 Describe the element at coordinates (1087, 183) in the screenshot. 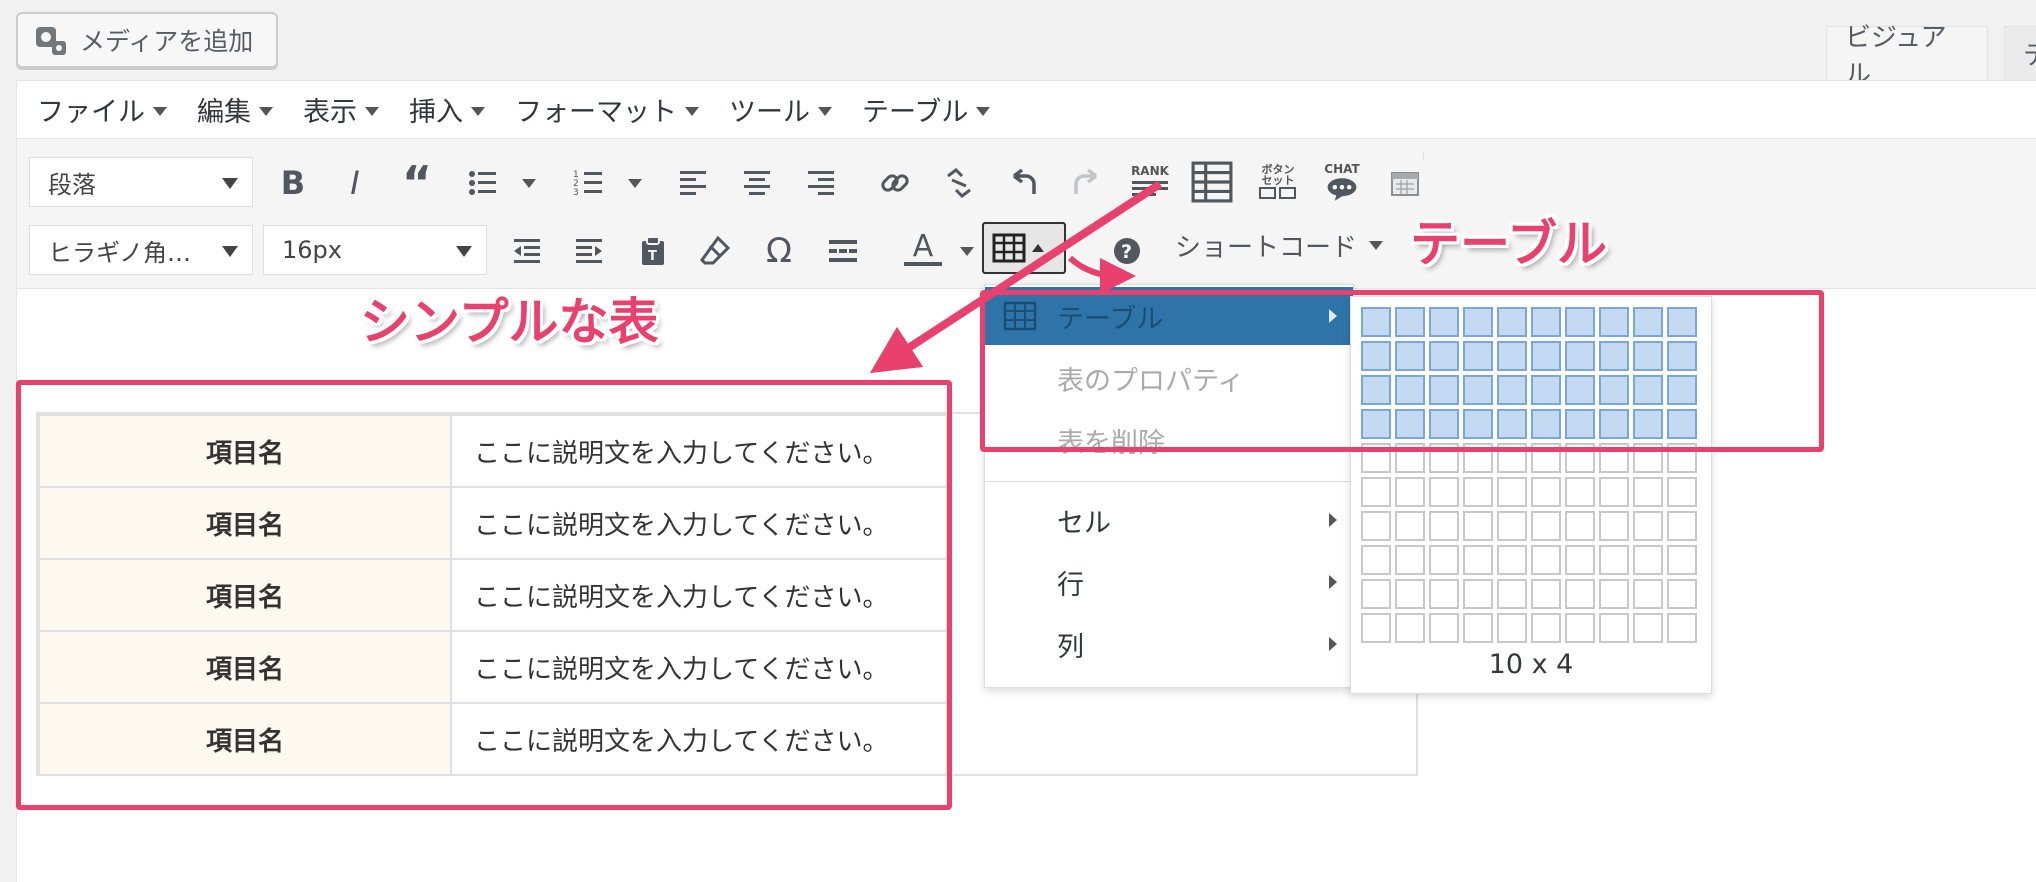

I see `redo-button` at that location.